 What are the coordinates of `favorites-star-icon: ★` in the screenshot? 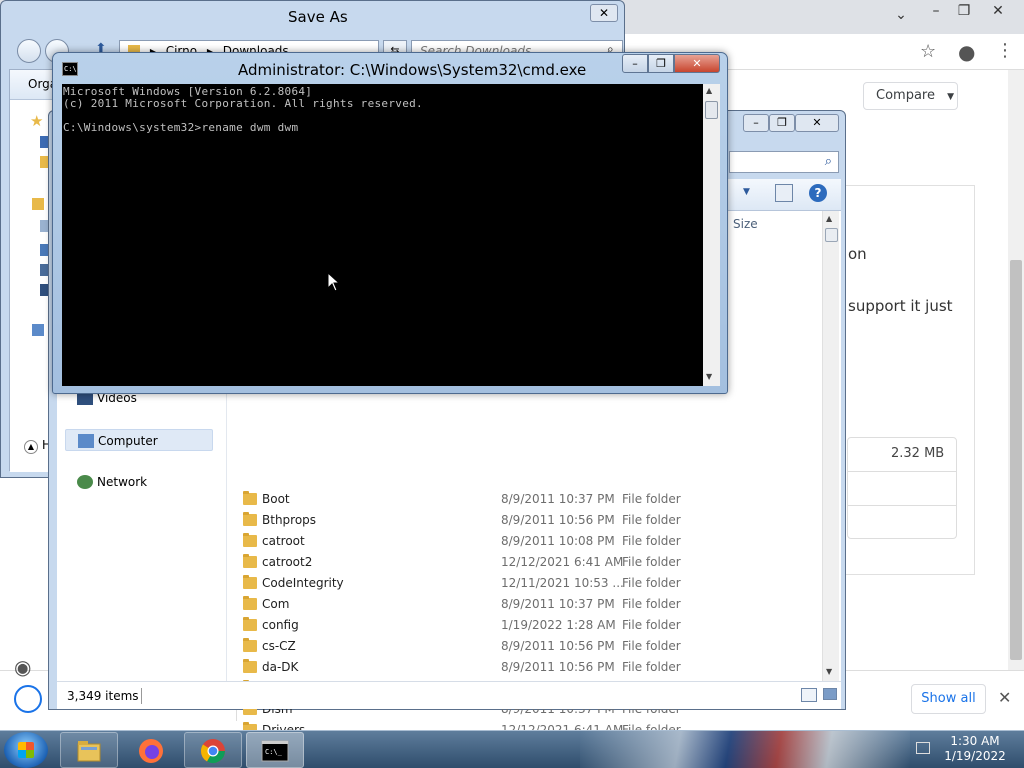 It's located at (36, 121).